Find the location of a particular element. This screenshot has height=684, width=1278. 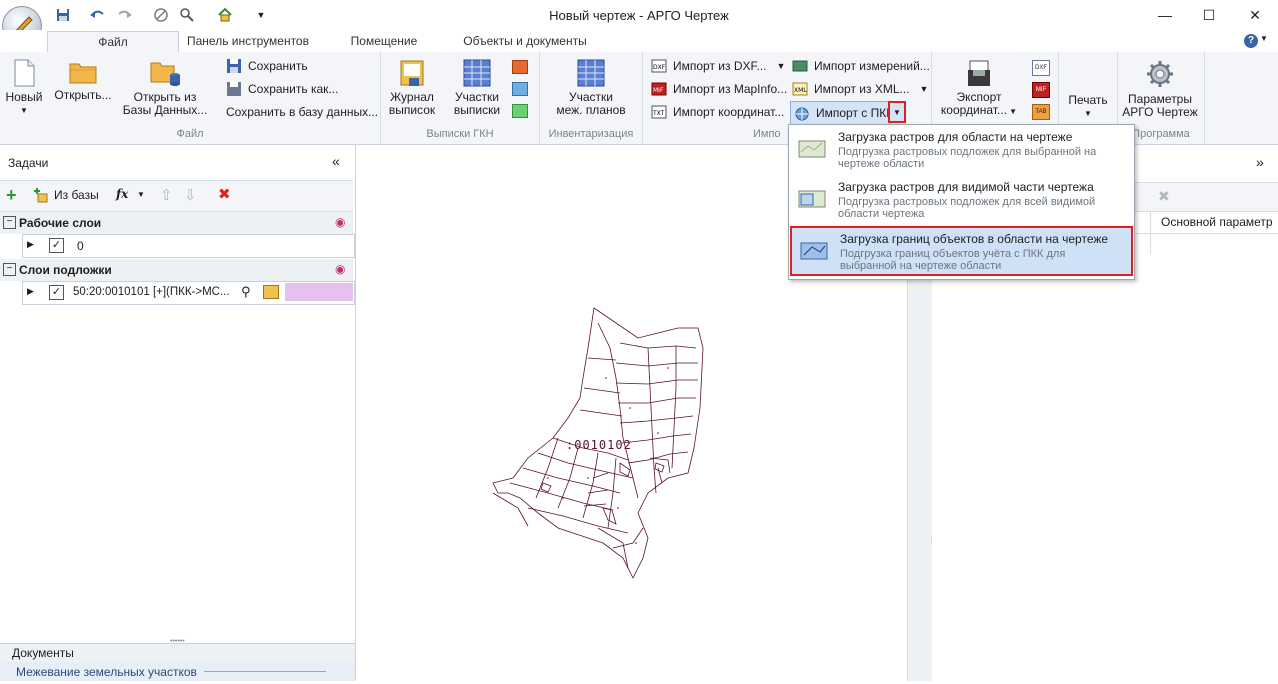

group-label-file: Файл is located at coordinates (190, 134).